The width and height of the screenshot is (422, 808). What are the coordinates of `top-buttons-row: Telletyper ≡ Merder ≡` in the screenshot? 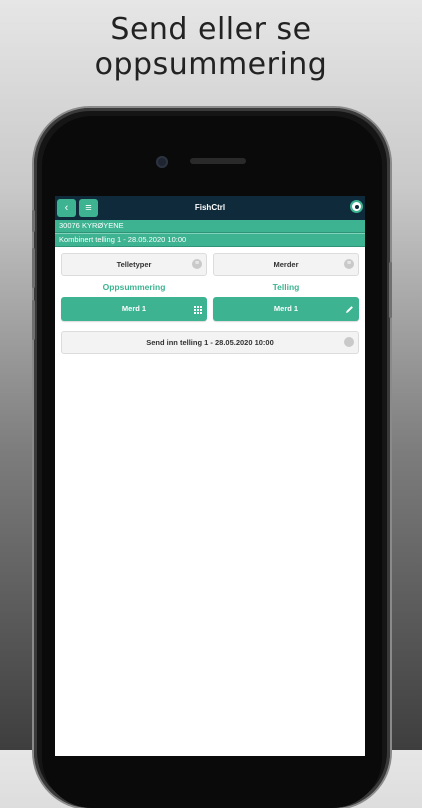 It's located at (210, 264).